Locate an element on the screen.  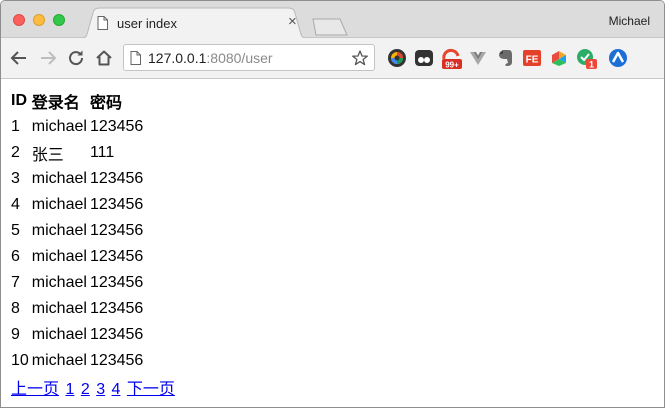
zoom-window-button is located at coordinates (59, 20).